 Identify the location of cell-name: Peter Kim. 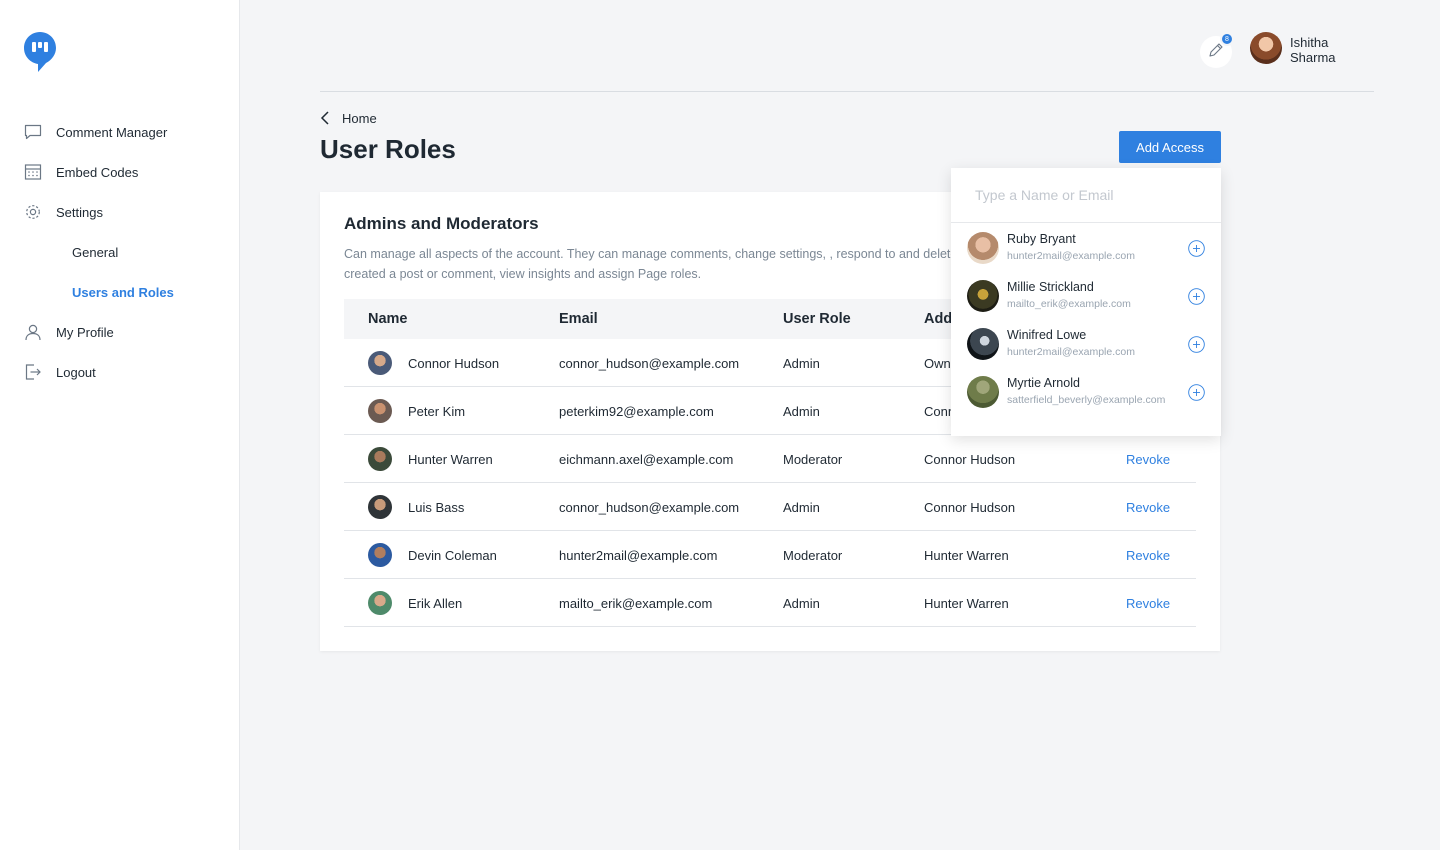
(437, 411).